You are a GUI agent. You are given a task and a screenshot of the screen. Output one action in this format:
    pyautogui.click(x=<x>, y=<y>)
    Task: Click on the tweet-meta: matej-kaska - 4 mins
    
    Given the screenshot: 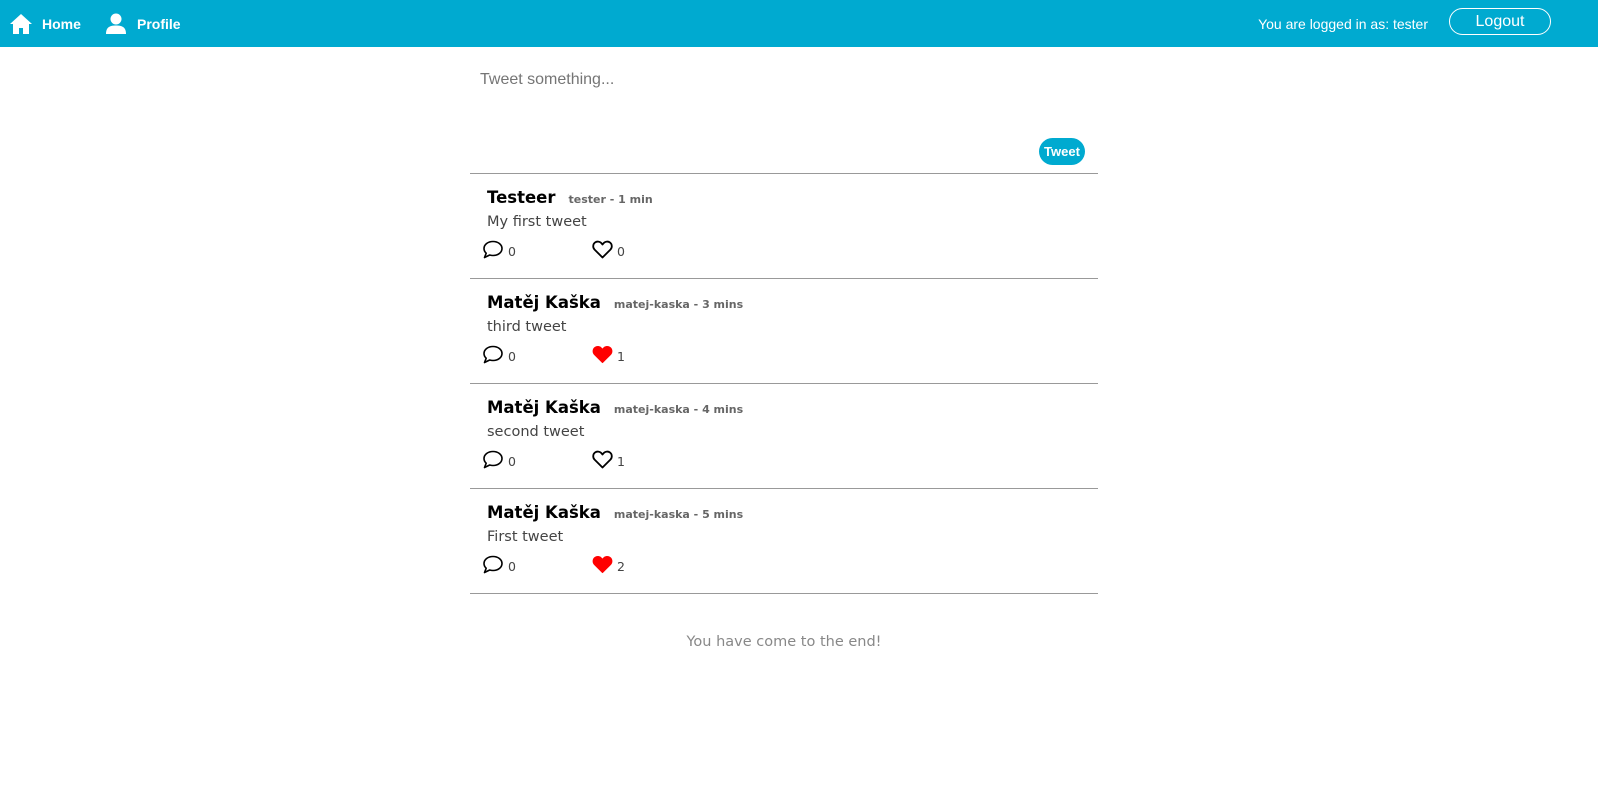 What is the action you would take?
    pyautogui.click(x=678, y=409)
    